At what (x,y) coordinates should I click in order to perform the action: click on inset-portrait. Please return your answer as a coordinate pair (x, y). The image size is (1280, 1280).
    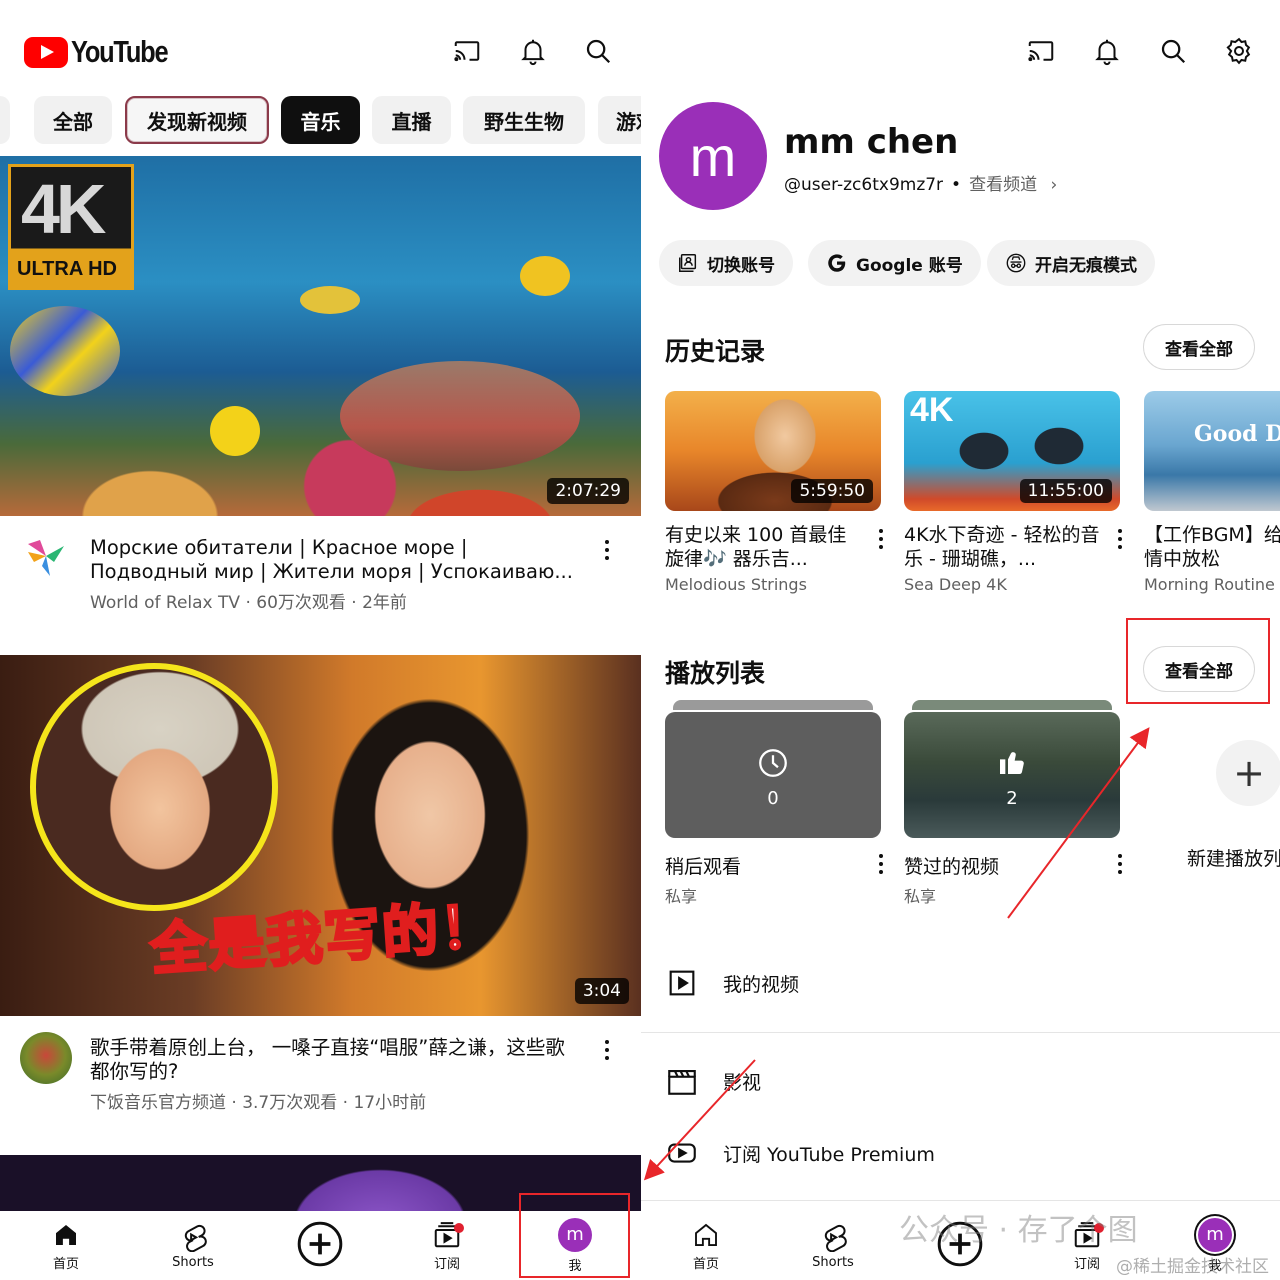
    Looking at the image, I should click on (154, 787).